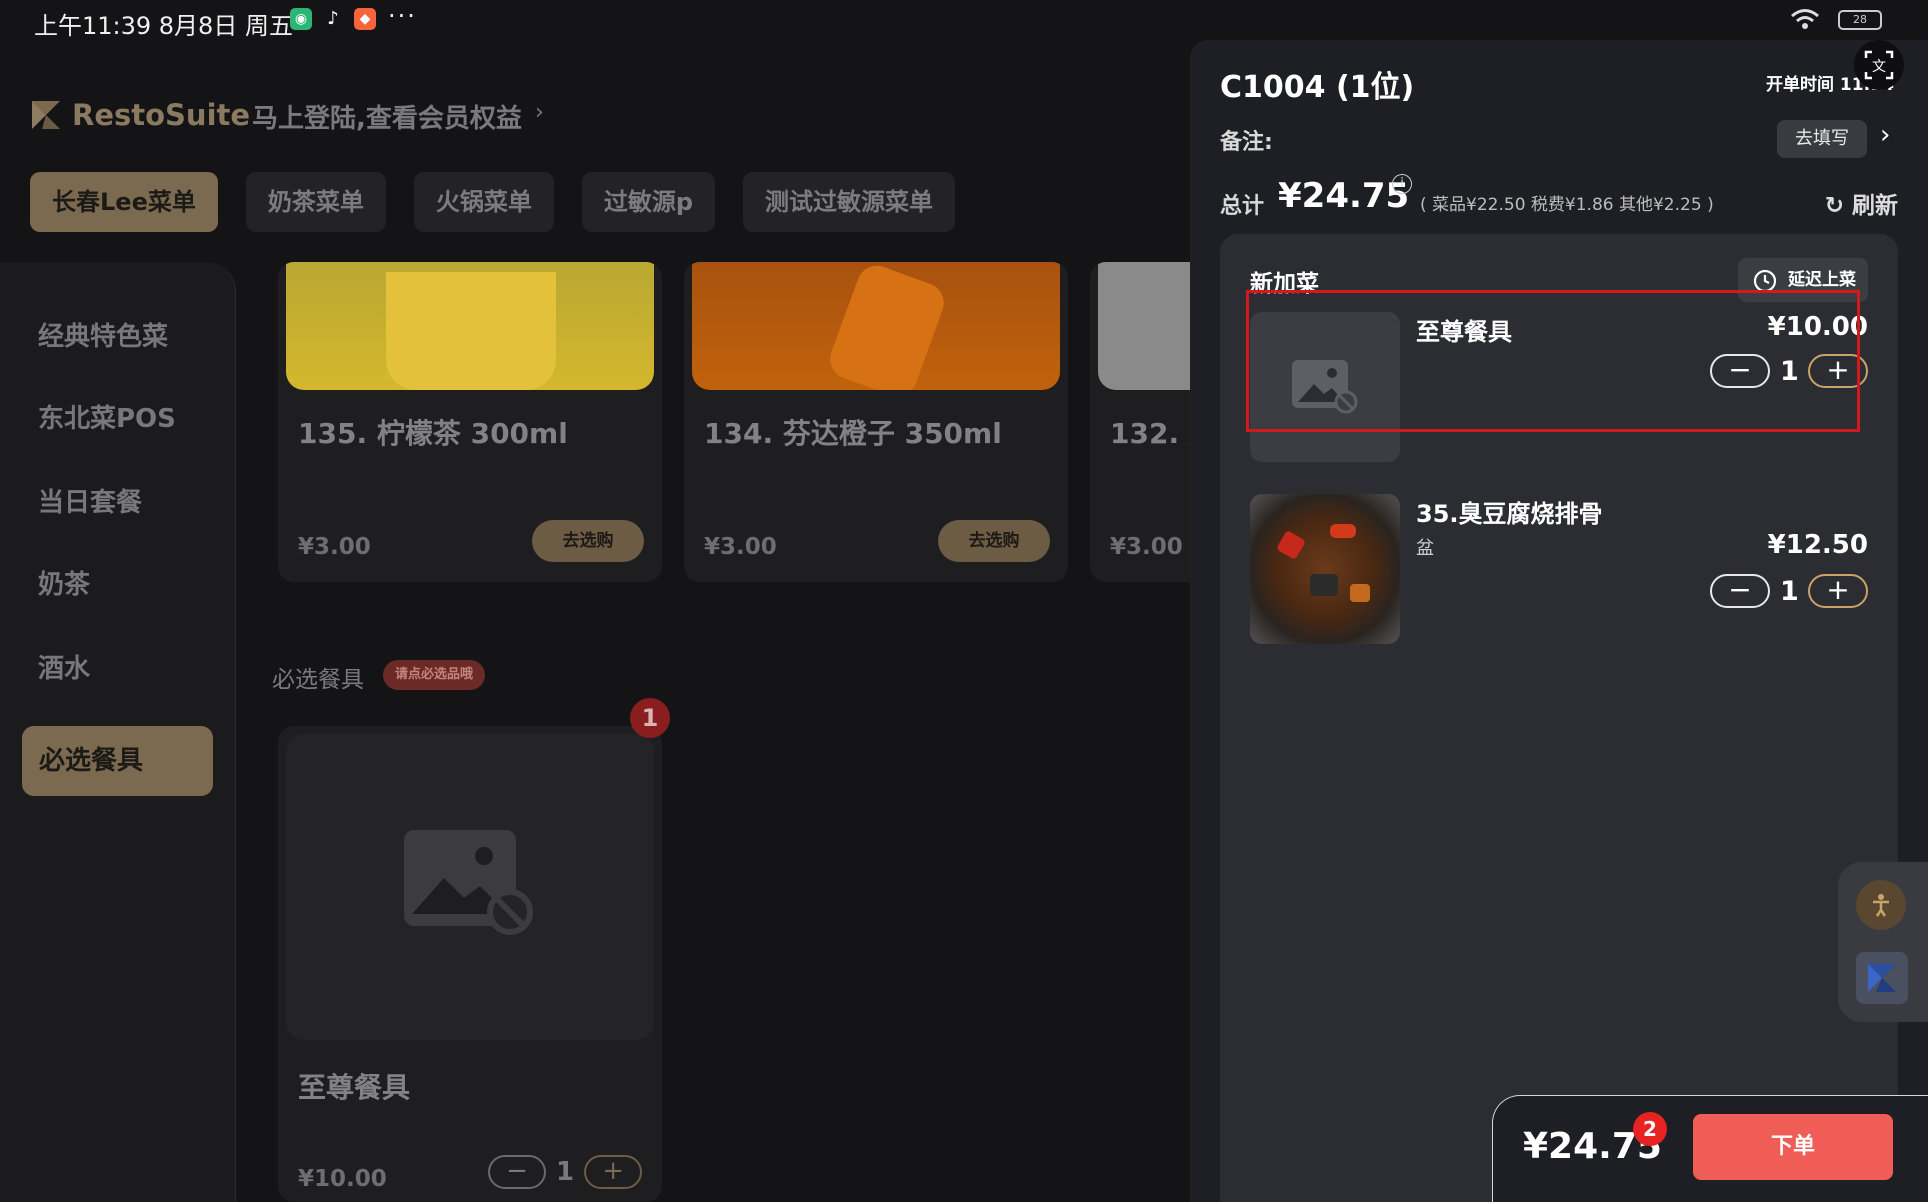  I want to click on cart-count-badge: 1, so click(650, 718).